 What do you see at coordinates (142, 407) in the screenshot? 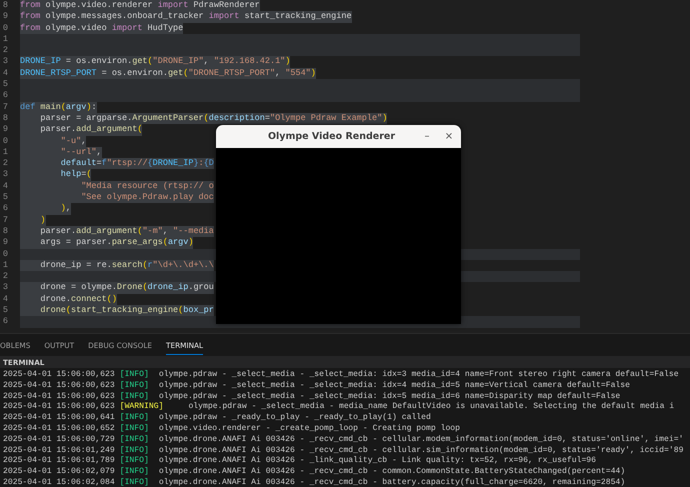
I see `log-level: [WARNING]` at bounding box center [142, 407].